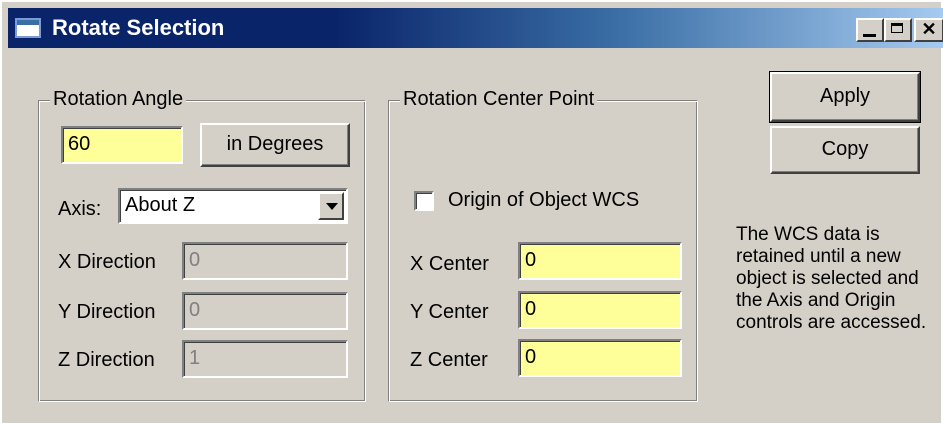  I want to click on y-center-label: Y Center, so click(449, 312).